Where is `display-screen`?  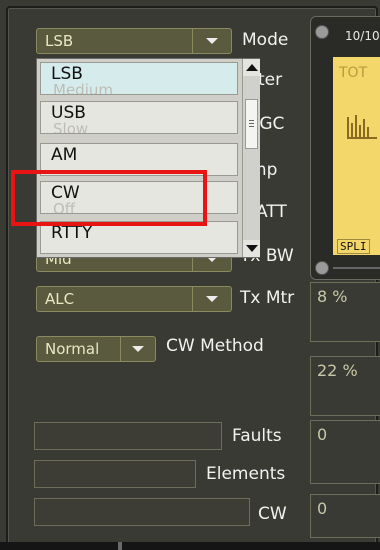
display-screen is located at coordinates (356, 156).